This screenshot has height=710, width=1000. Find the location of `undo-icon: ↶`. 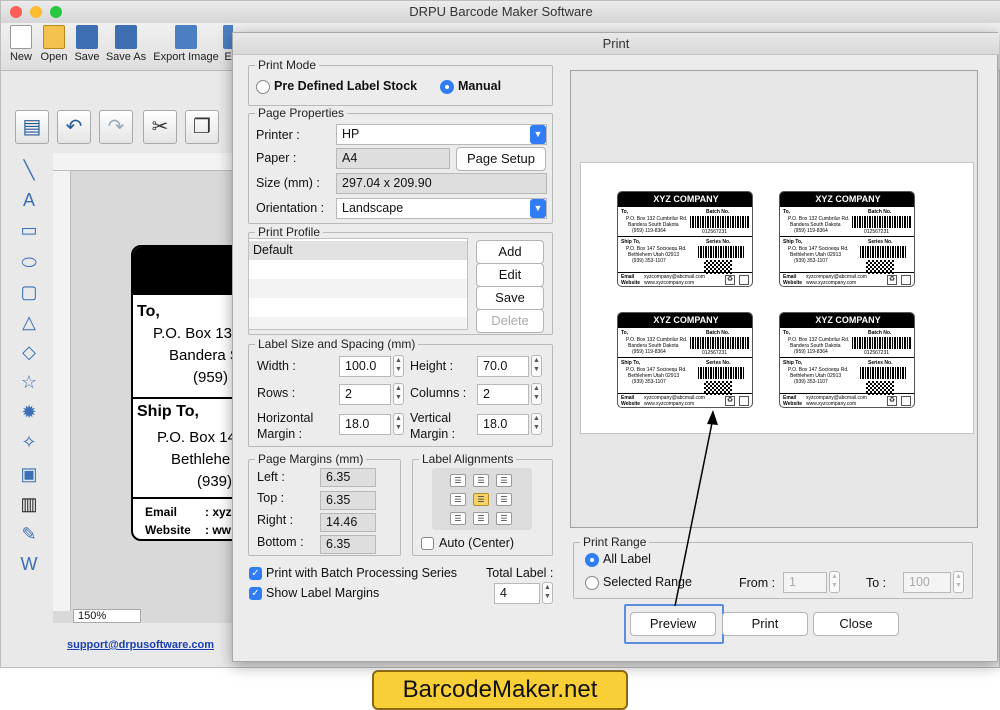

undo-icon: ↶ is located at coordinates (74, 127).